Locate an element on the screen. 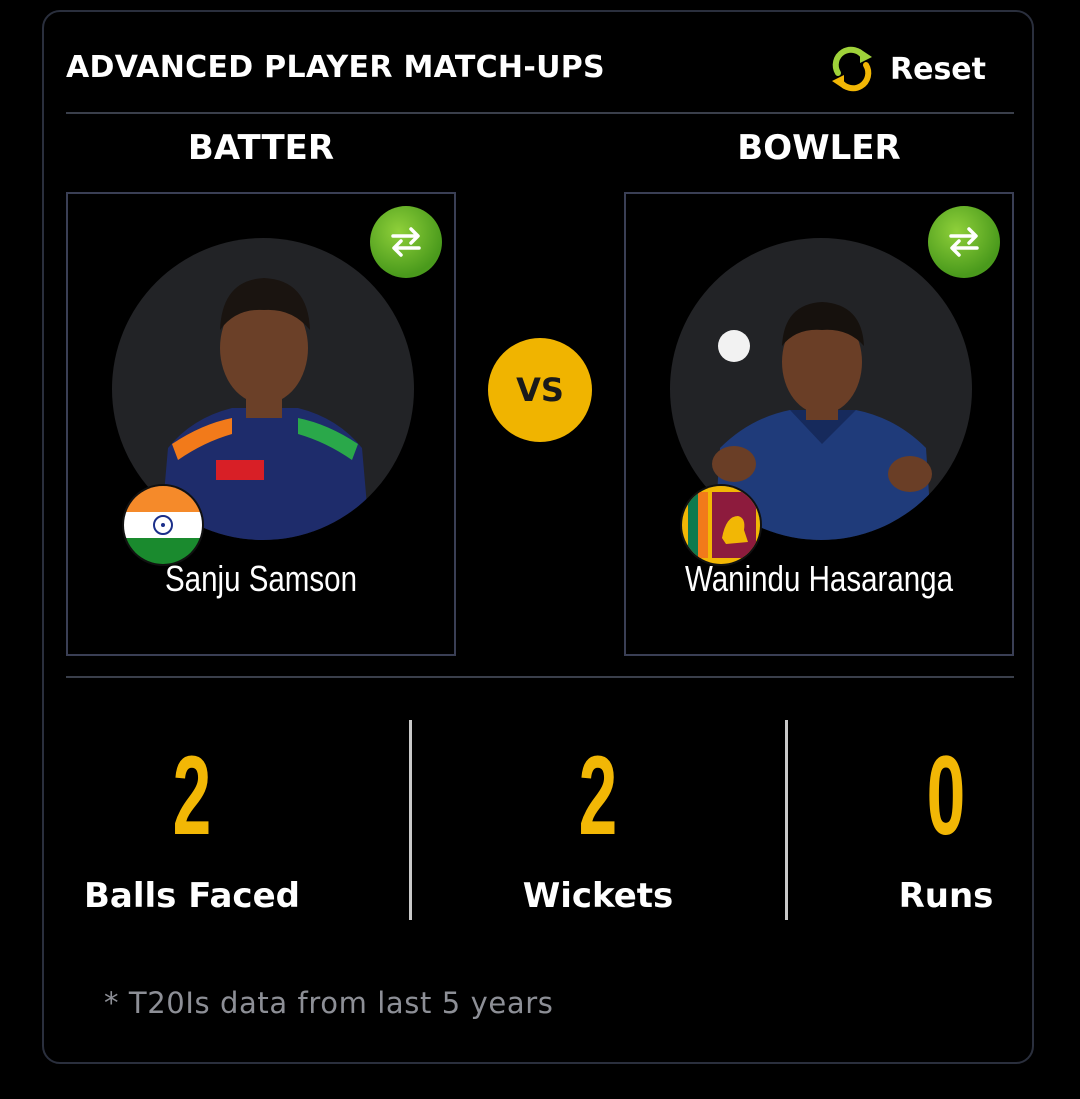  stat-wickets: 2 Wickets is located at coordinates (598, 825).